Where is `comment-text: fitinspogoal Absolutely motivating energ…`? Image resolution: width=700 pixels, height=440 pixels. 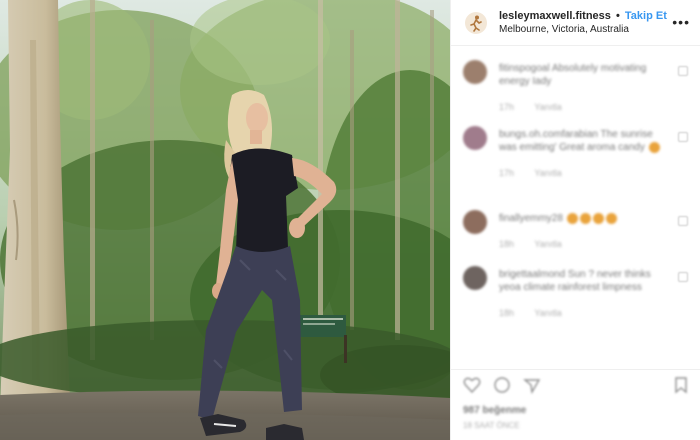 comment-text: fitinspogoal Absolutely motivating energ… is located at coordinates (573, 75).